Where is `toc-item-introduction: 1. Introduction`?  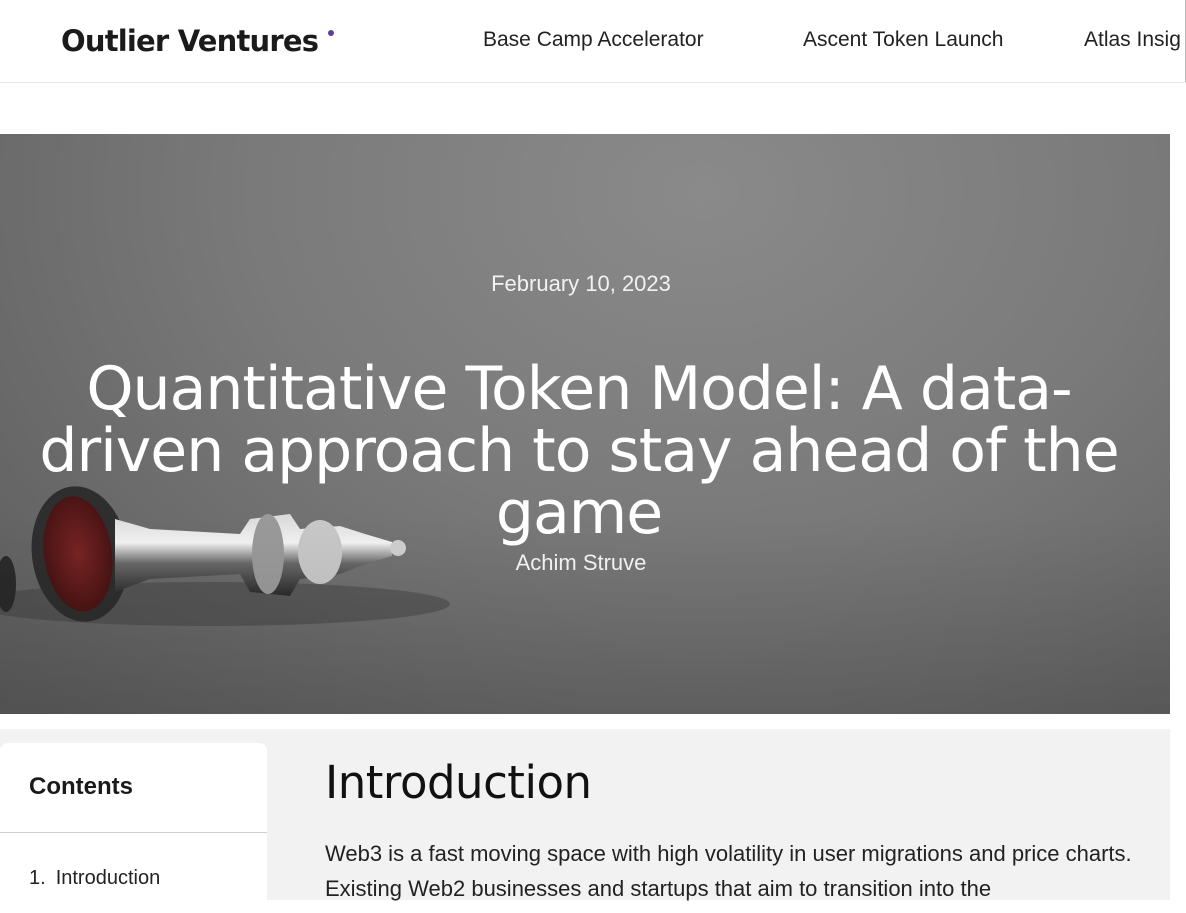 toc-item-introduction: 1. Introduction is located at coordinates (94, 878).